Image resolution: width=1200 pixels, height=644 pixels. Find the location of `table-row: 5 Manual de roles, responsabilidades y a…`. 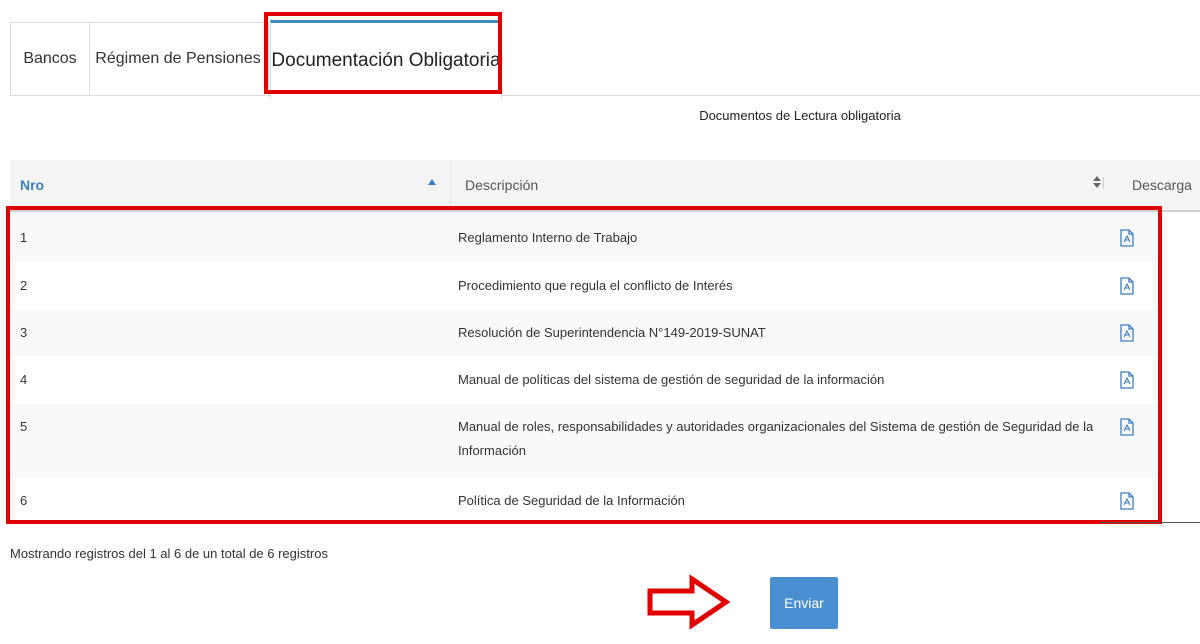

table-row: 5 Manual de roles, responsabilidades y a… is located at coordinates (586, 441).